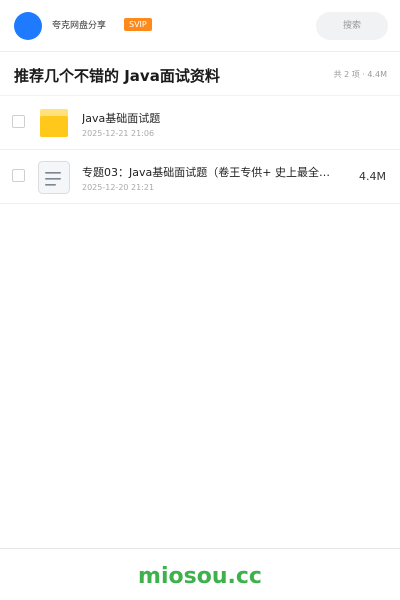  Describe the element at coordinates (54, 177) in the screenshot. I see `document-icon` at that location.